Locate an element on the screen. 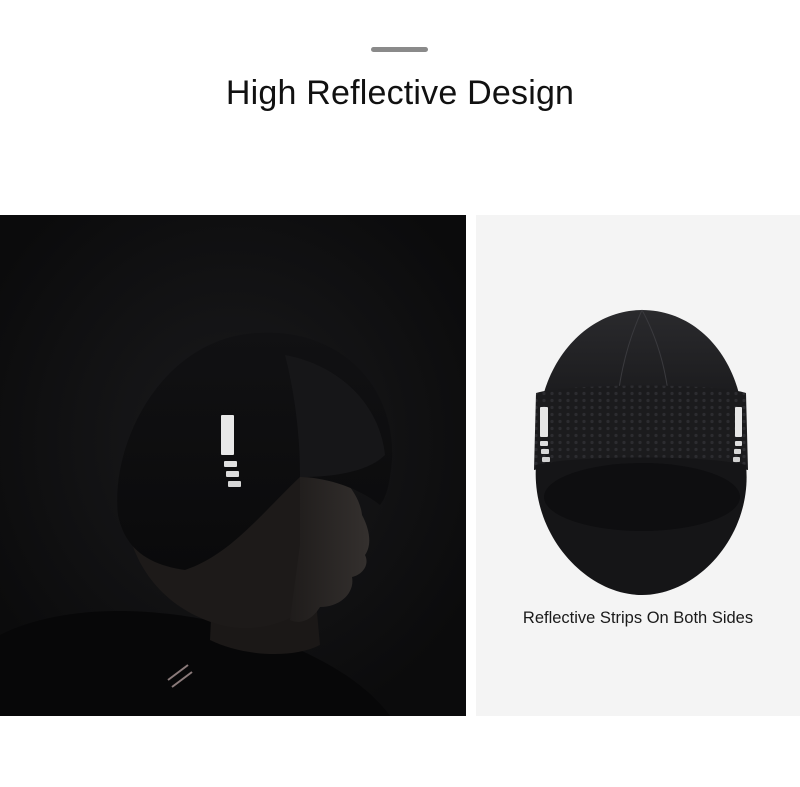  product-caption: Reflective Strips On Both Sides is located at coordinates (638, 618).